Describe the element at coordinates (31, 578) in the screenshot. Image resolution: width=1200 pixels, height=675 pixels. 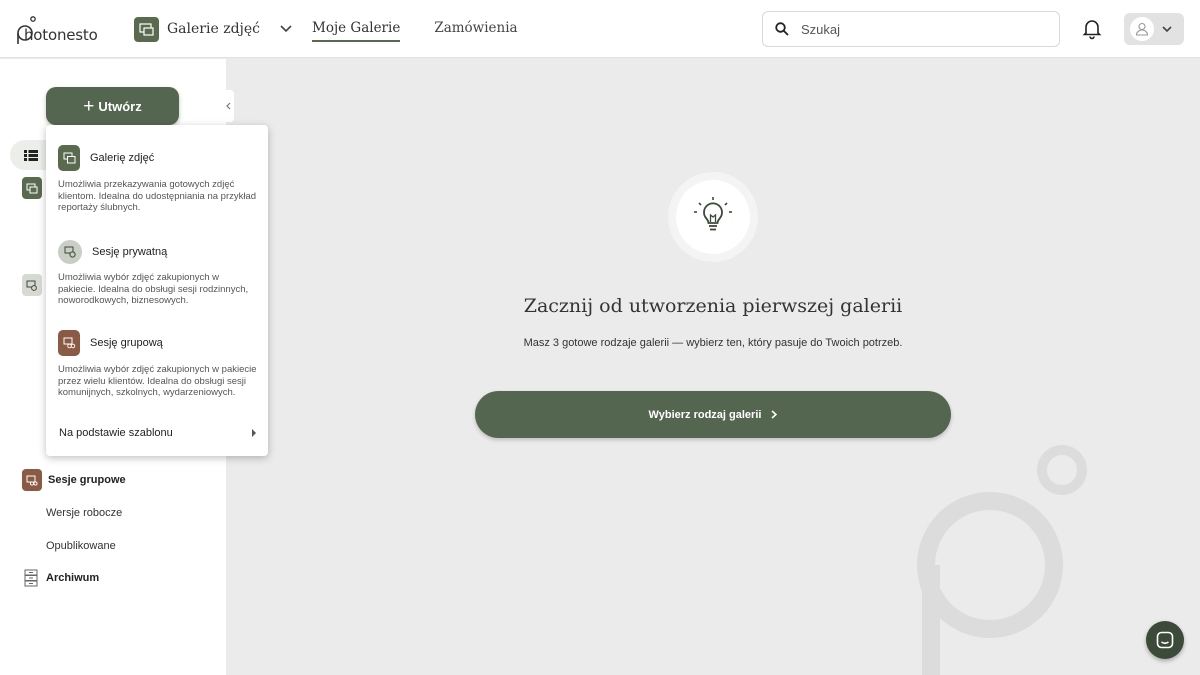
I see `archive-icon` at that location.